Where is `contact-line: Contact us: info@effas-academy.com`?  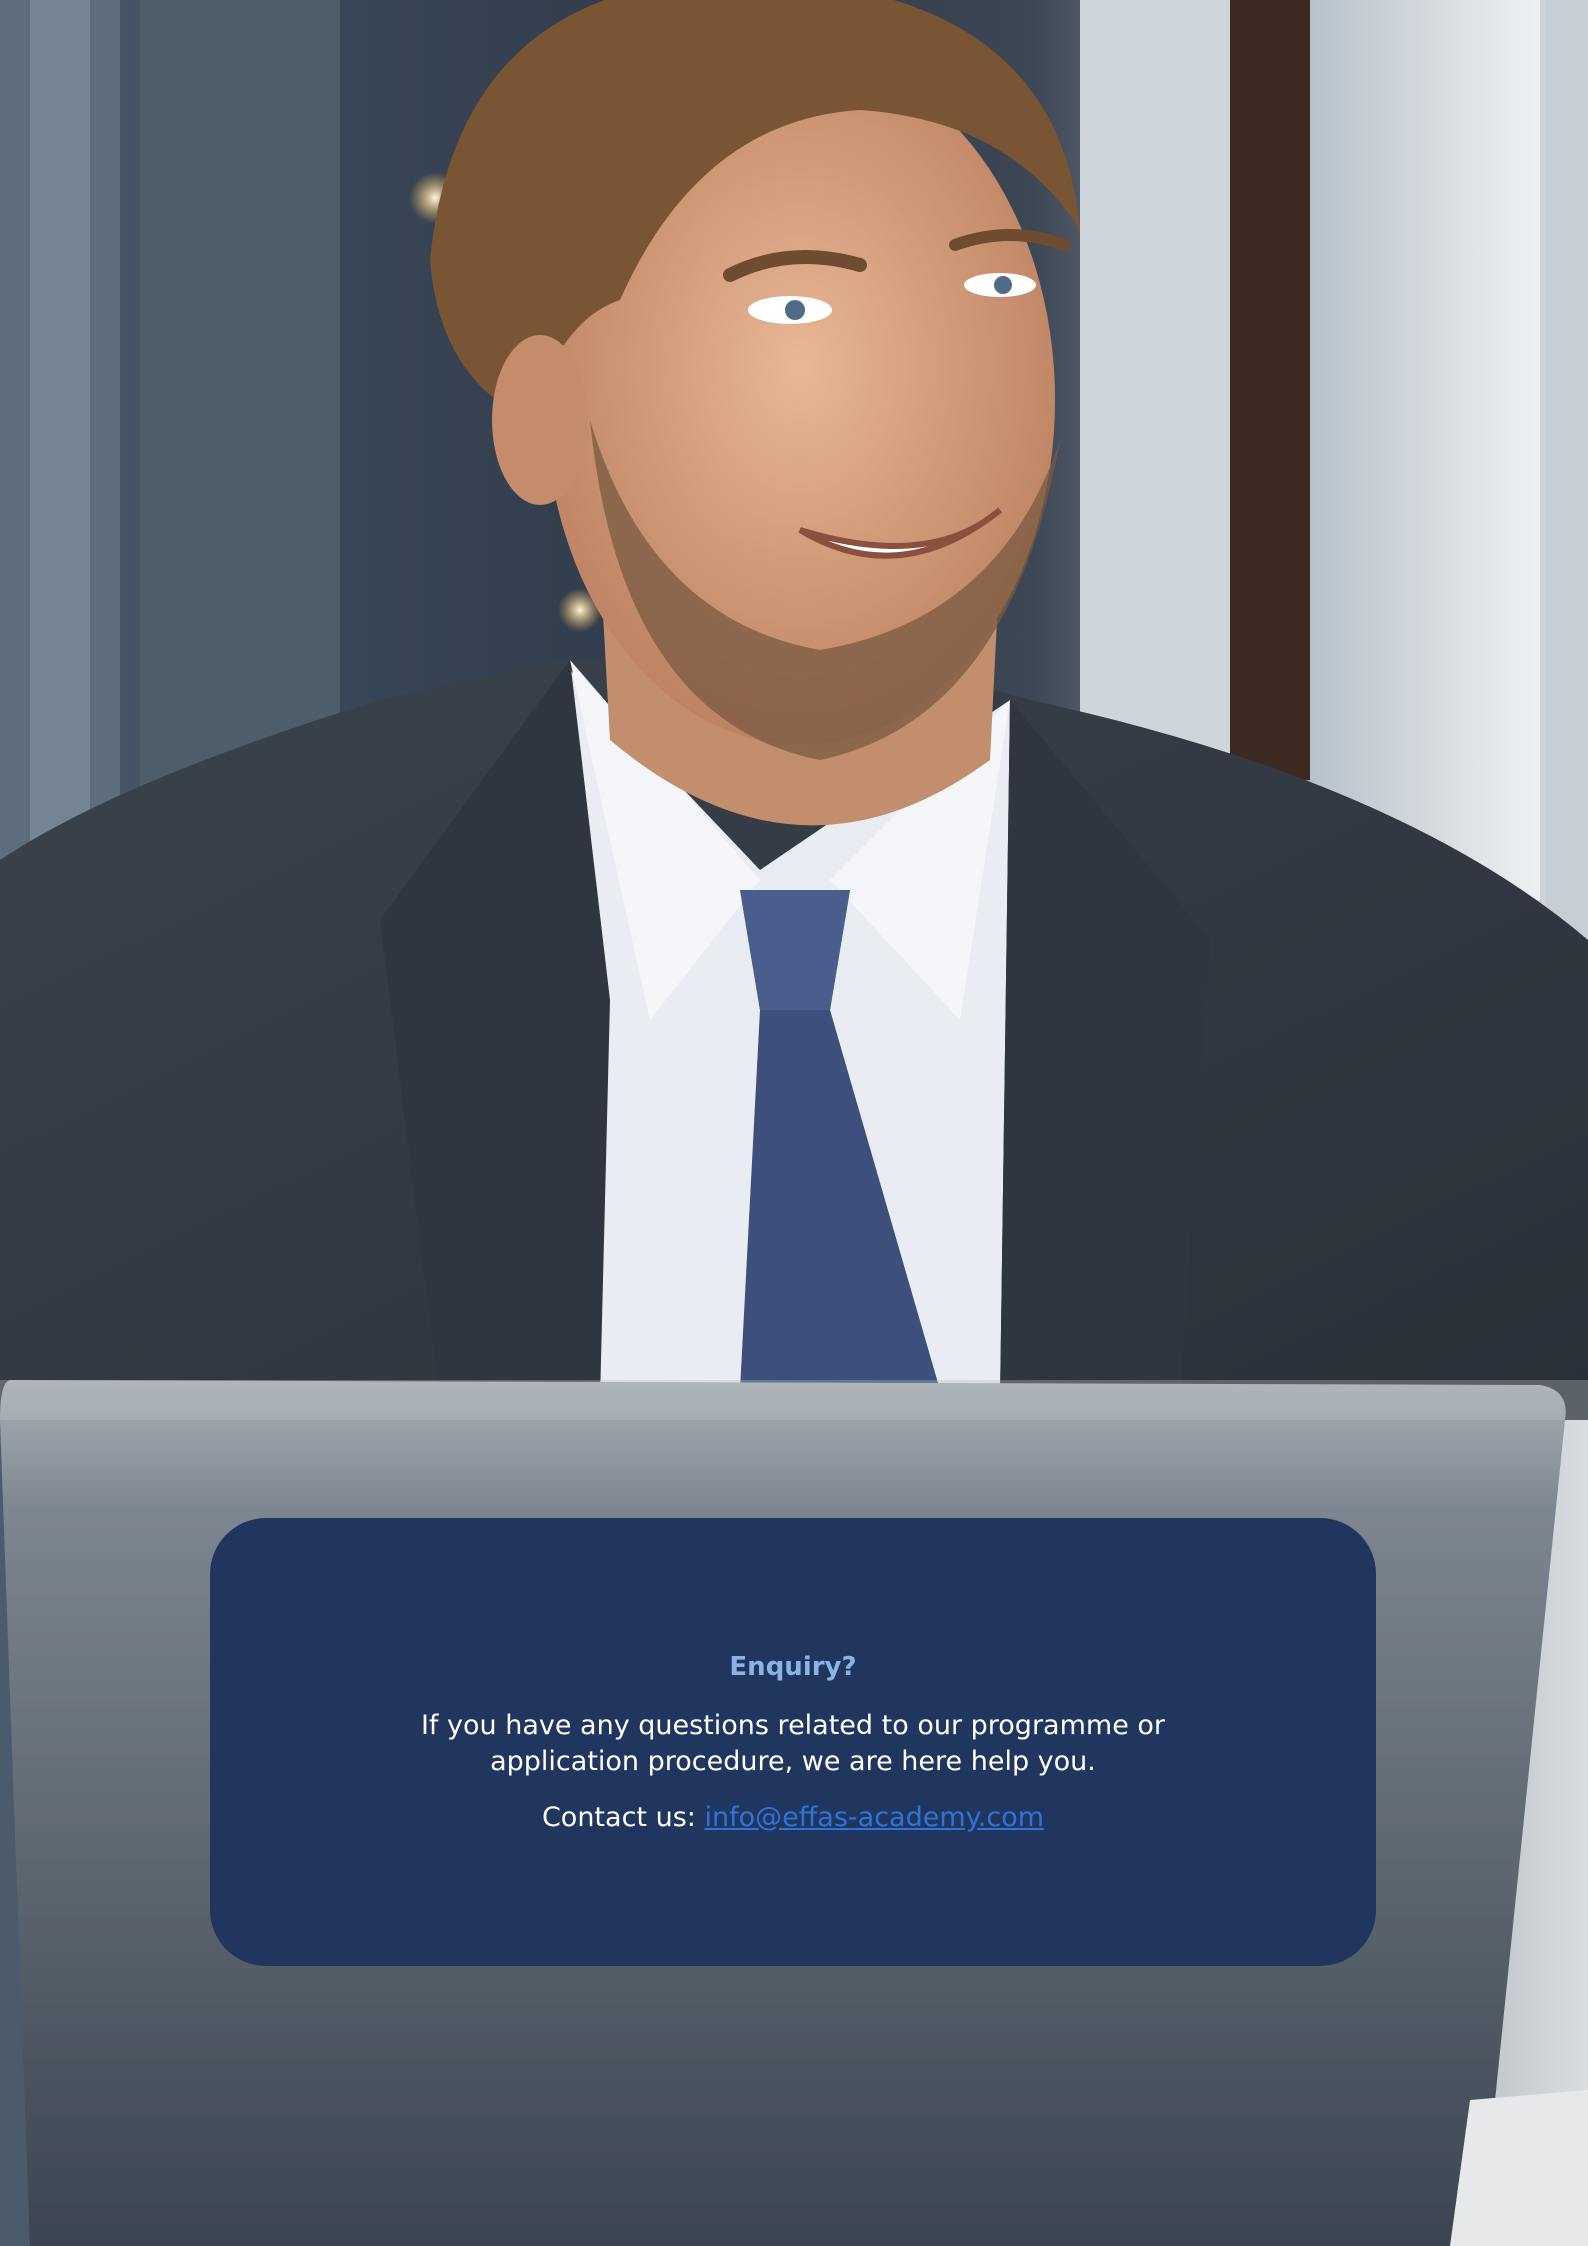
contact-line: Contact us: info@effas-academy.com is located at coordinates (793, 1817).